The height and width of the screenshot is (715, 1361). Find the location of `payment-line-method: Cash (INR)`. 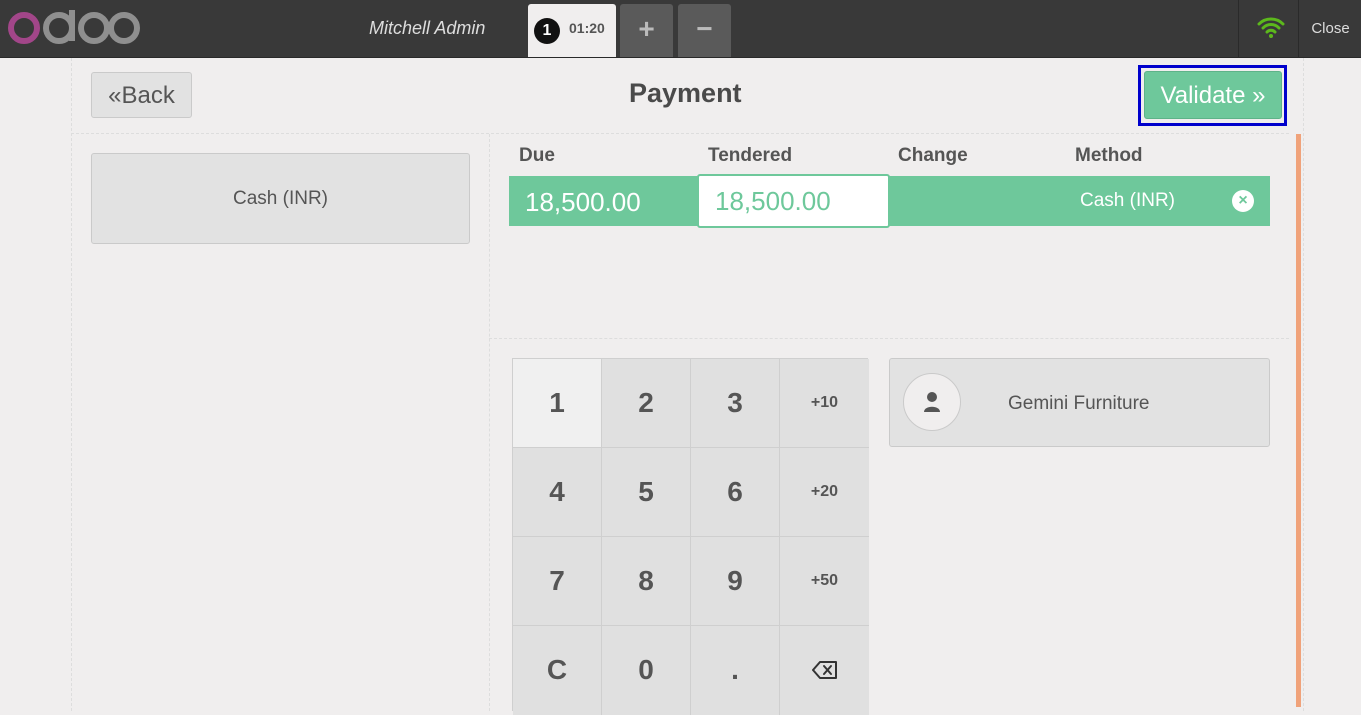

payment-line-method: Cash (INR) is located at coordinates (1128, 200).